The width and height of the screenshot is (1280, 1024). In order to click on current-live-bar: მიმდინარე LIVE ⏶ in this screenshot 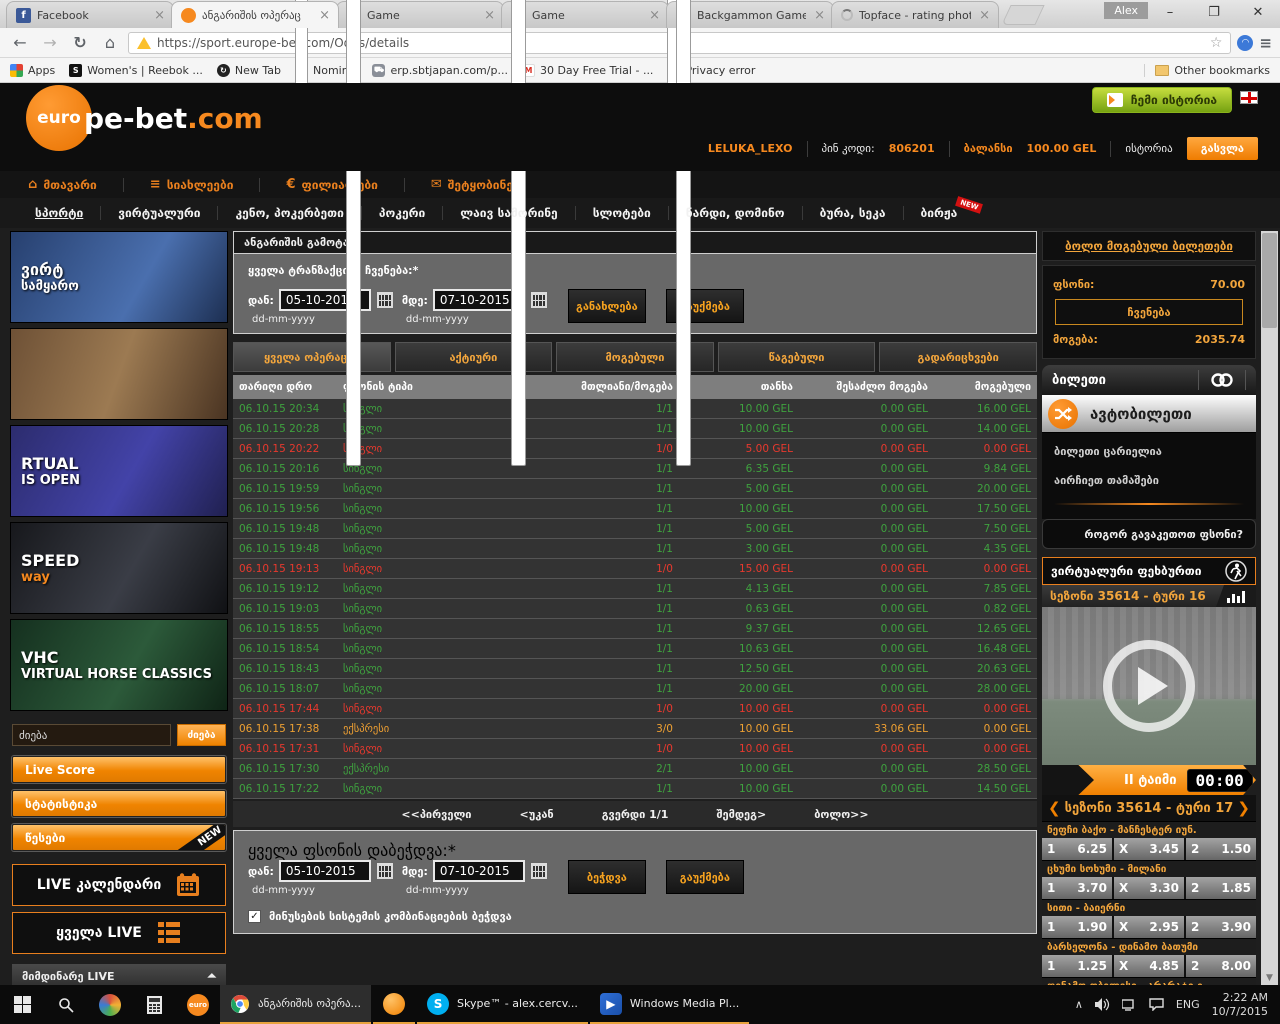, I will do `click(119, 974)`.